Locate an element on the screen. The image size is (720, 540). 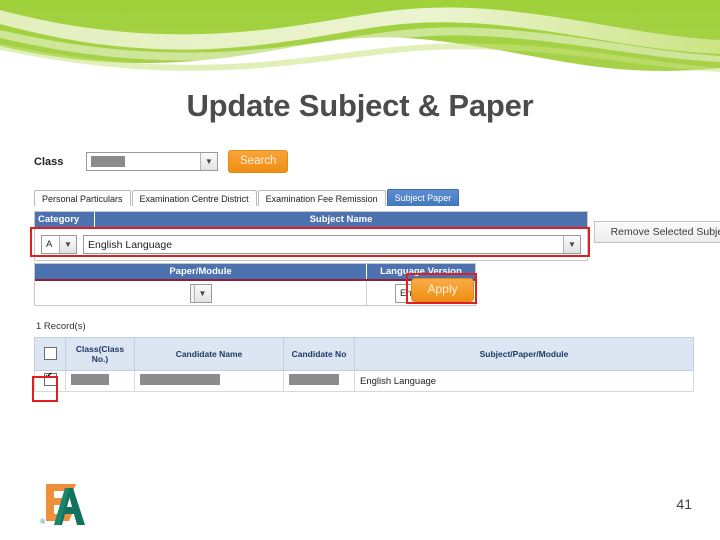
row-checkbox is located at coordinates (50, 378).